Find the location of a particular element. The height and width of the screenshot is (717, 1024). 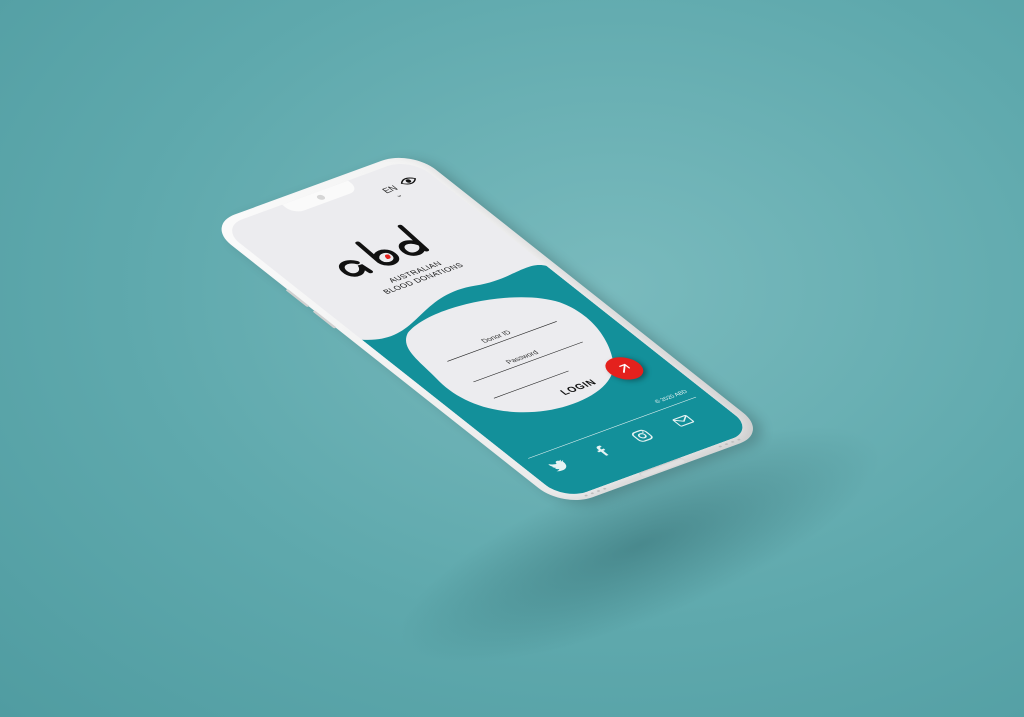

eye-icon is located at coordinates (409, 181).